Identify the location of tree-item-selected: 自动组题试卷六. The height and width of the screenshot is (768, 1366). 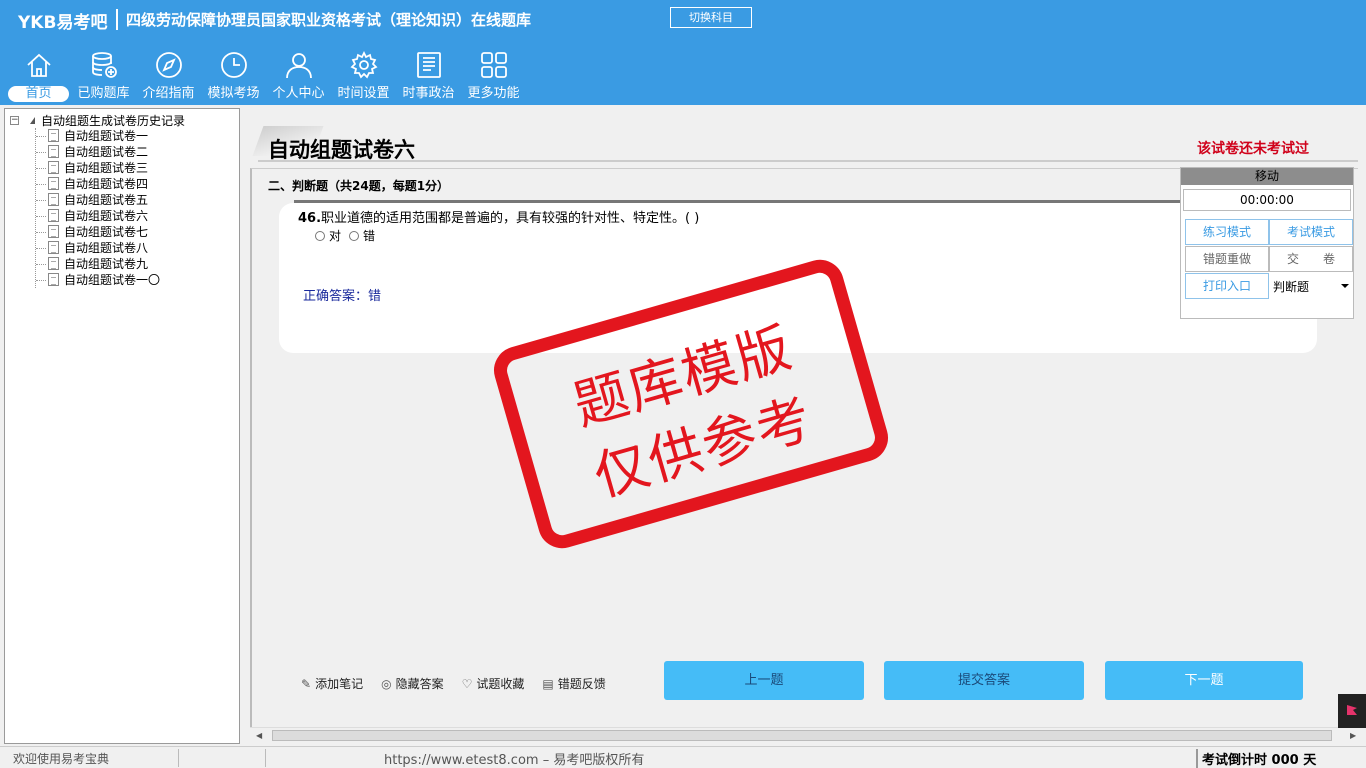
(98, 216).